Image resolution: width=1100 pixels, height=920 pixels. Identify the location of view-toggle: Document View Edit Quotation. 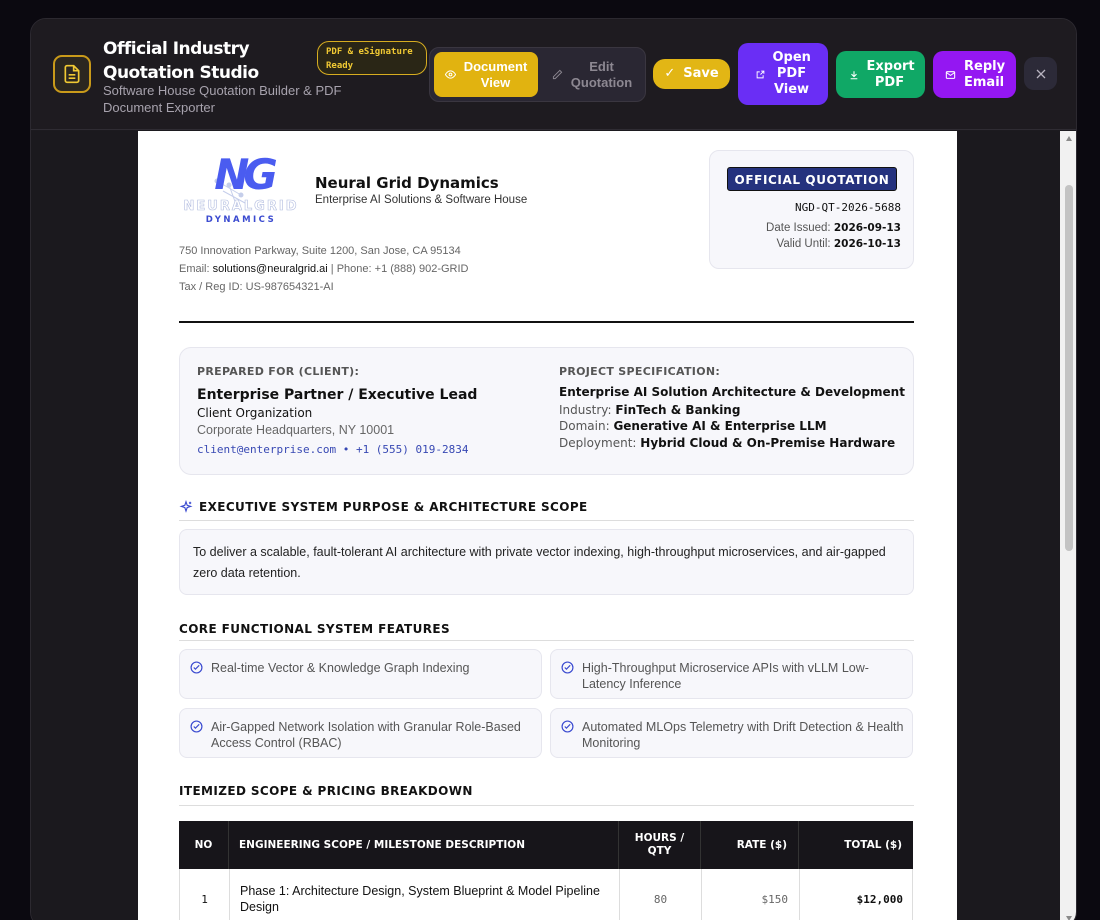
(537, 74).